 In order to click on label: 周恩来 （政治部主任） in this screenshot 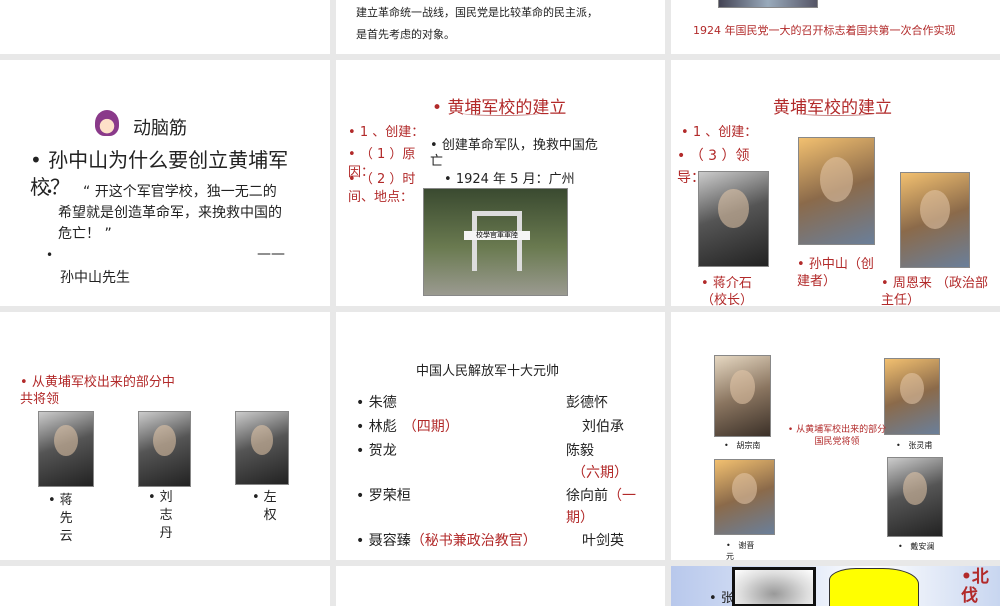, I will do `click(934, 291)`.